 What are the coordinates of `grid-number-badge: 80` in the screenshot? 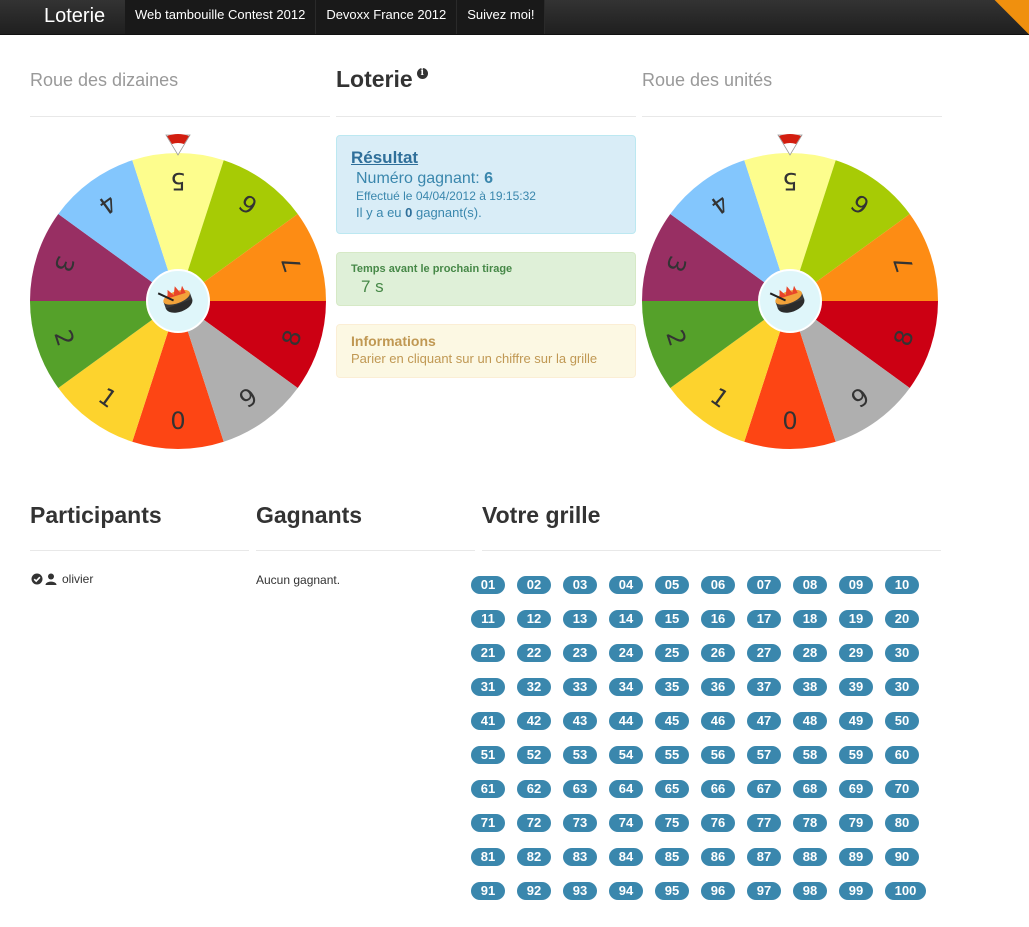 It's located at (902, 823).